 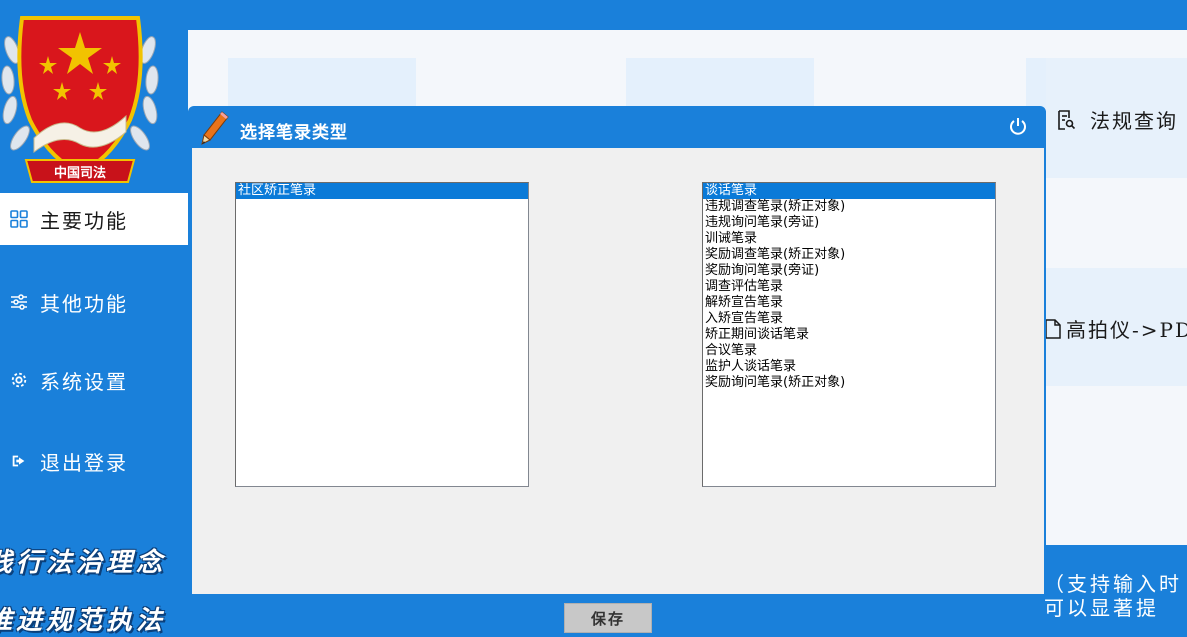 What do you see at coordinates (849, 207) in the screenshot?
I see `list-item: 违规调查笔录(矫正对象)` at bounding box center [849, 207].